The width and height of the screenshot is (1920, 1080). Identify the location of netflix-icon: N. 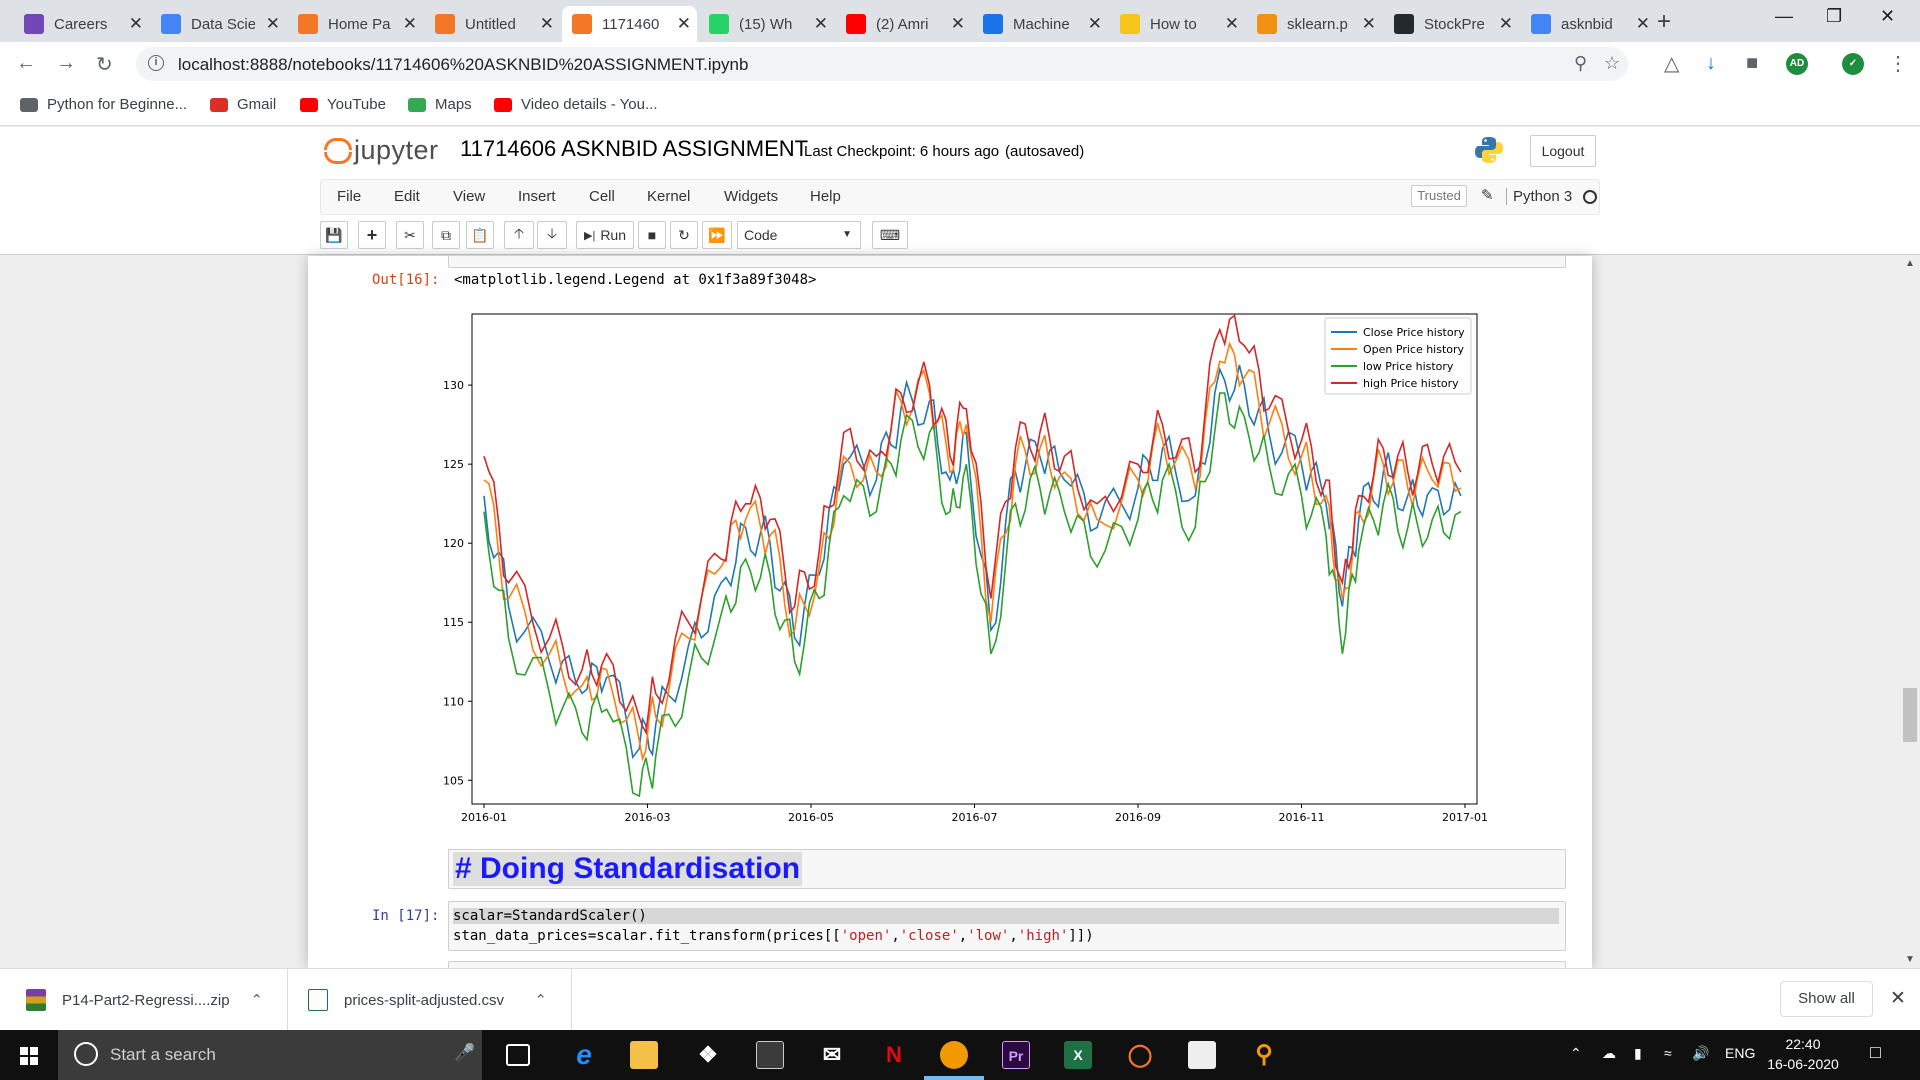
(894, 1055).